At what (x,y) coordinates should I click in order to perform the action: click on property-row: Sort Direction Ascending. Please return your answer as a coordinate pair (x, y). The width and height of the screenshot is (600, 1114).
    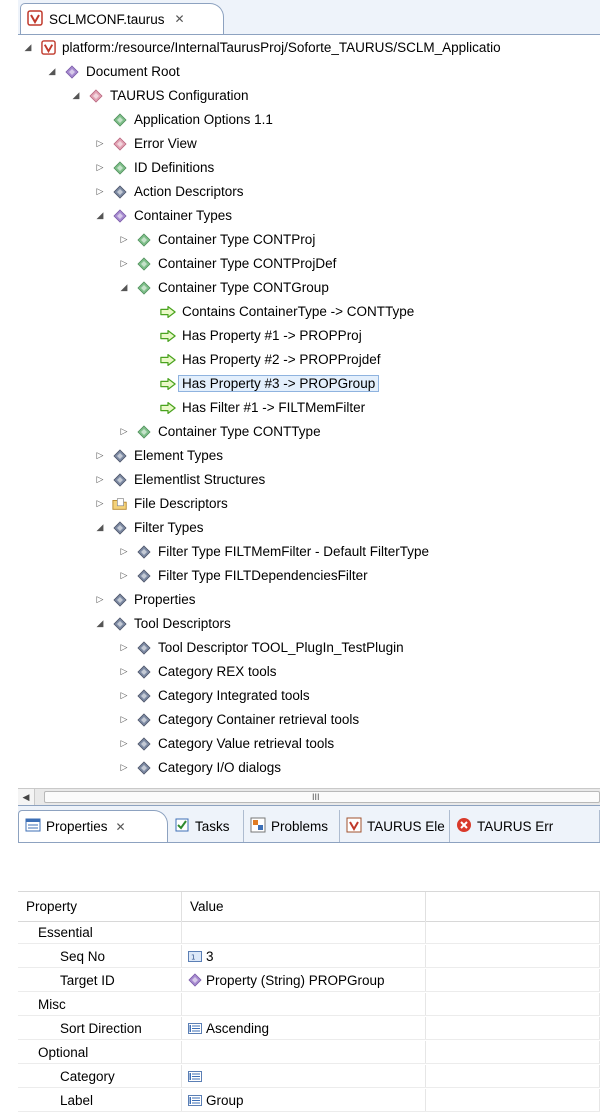
    Looking at the image, I should click on (309, 1028).